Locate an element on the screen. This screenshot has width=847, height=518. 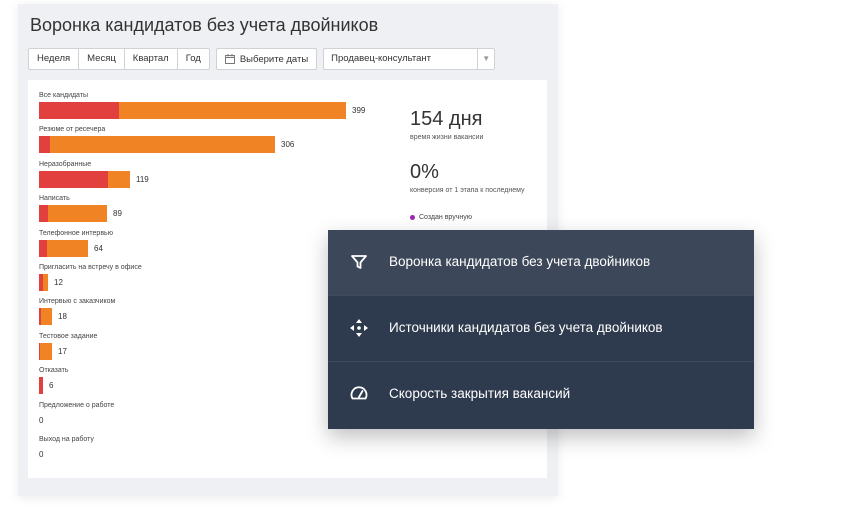
legend-manual: Создан вручную is located at coordinates (467, 217).